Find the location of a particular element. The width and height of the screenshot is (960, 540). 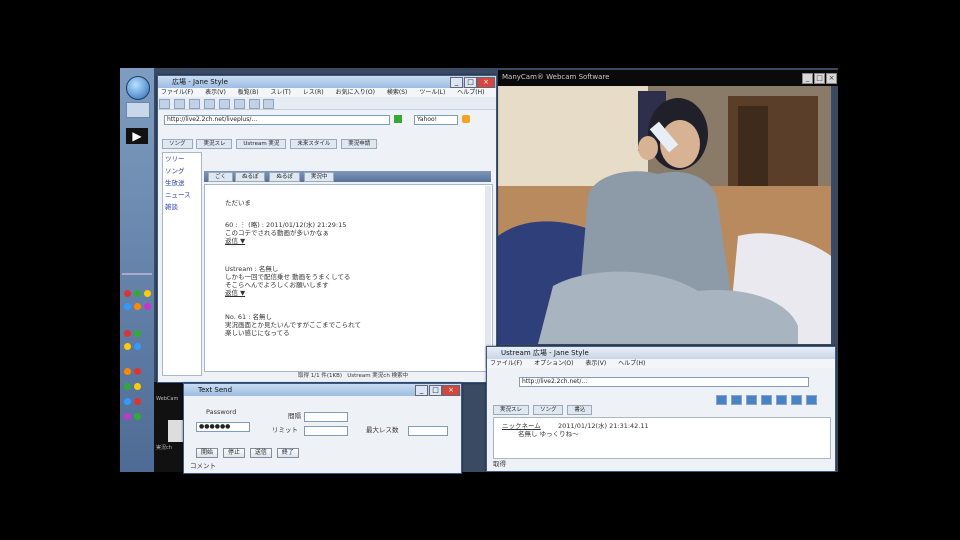

stop-button: 停止 is located at coordinates (233, 453).